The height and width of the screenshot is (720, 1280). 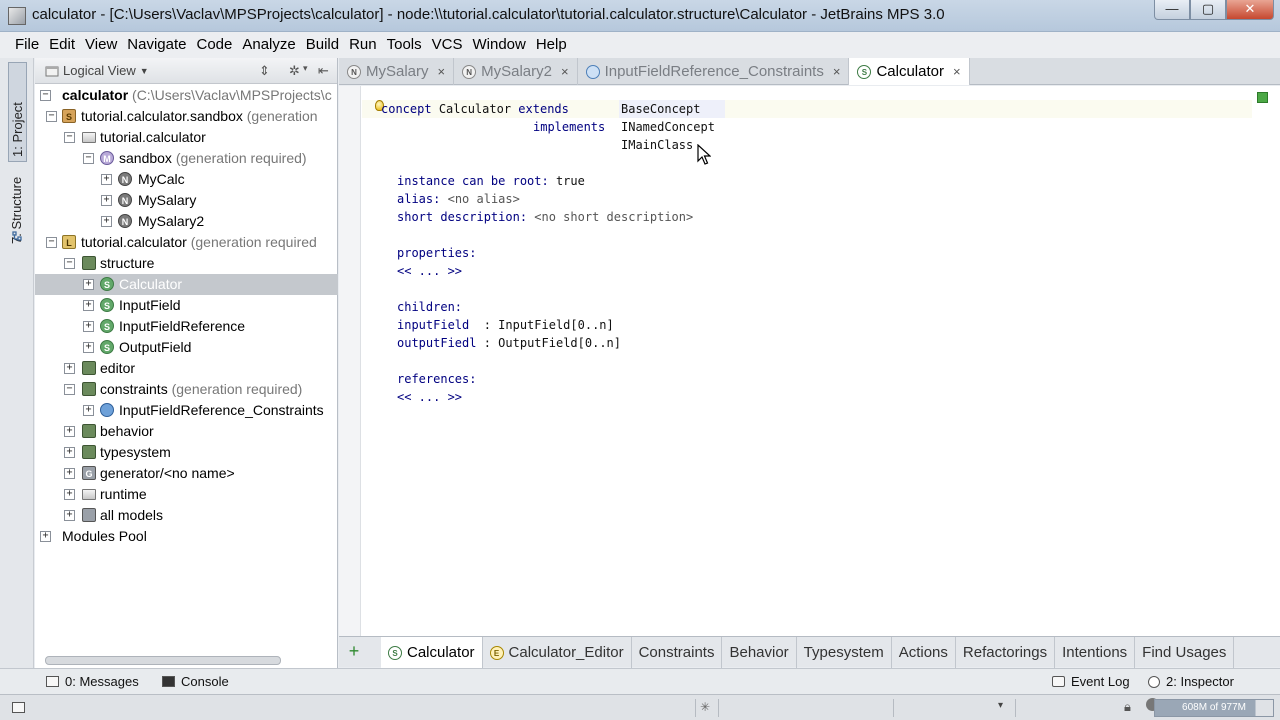 I want to click on inspector-tool-button: 2: Inspector, so click(x=1191, y=681).